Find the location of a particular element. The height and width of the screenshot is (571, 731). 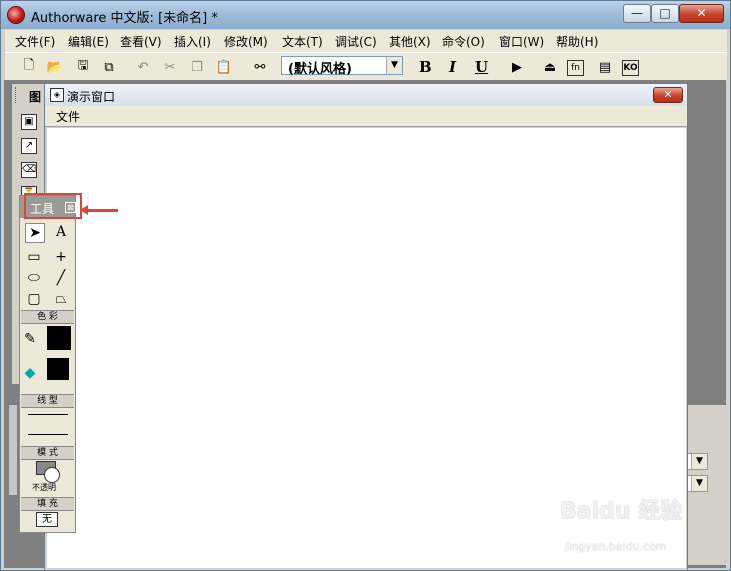

menu-insert: 插入(I) is located at coordinates (192, 41).